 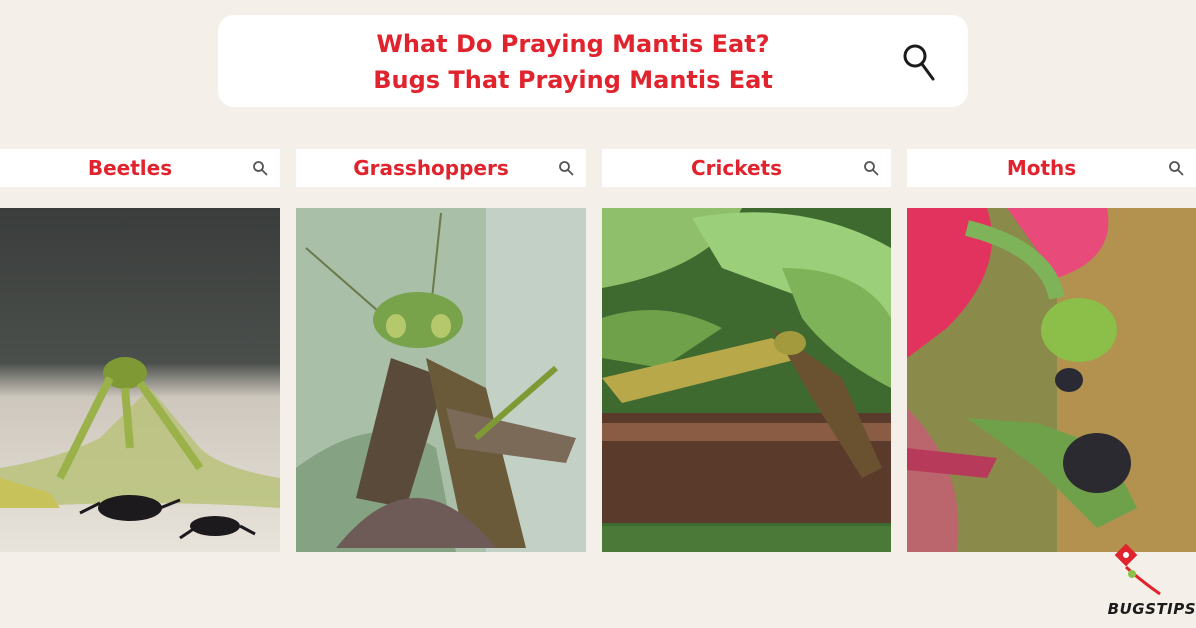 I want to click on card-label-crickets: Crickets, so click(x=736, y=168).